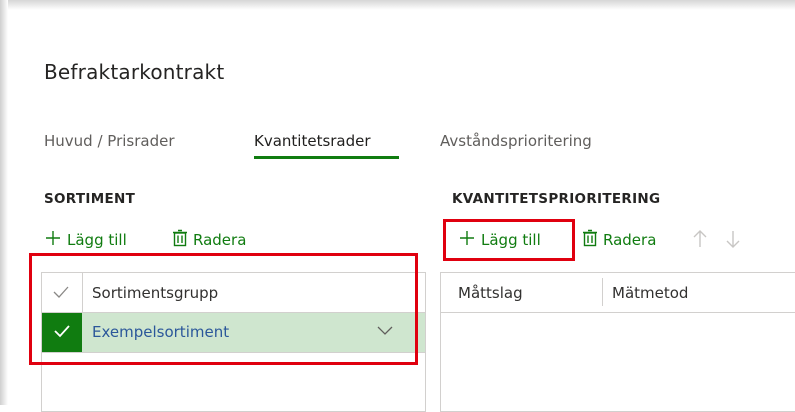 This screenshot has width=795, height=412. I want to click on highlight-box-add-button, so click(509, 240).